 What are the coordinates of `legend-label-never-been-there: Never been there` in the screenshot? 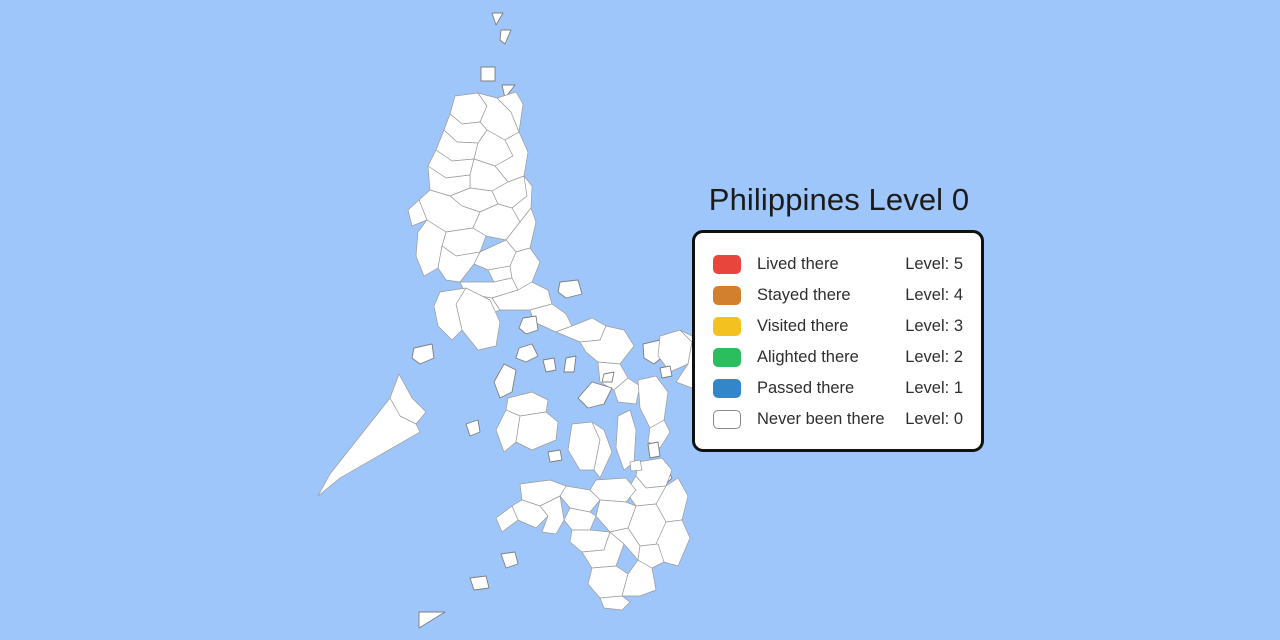 It's located at (821, 419).